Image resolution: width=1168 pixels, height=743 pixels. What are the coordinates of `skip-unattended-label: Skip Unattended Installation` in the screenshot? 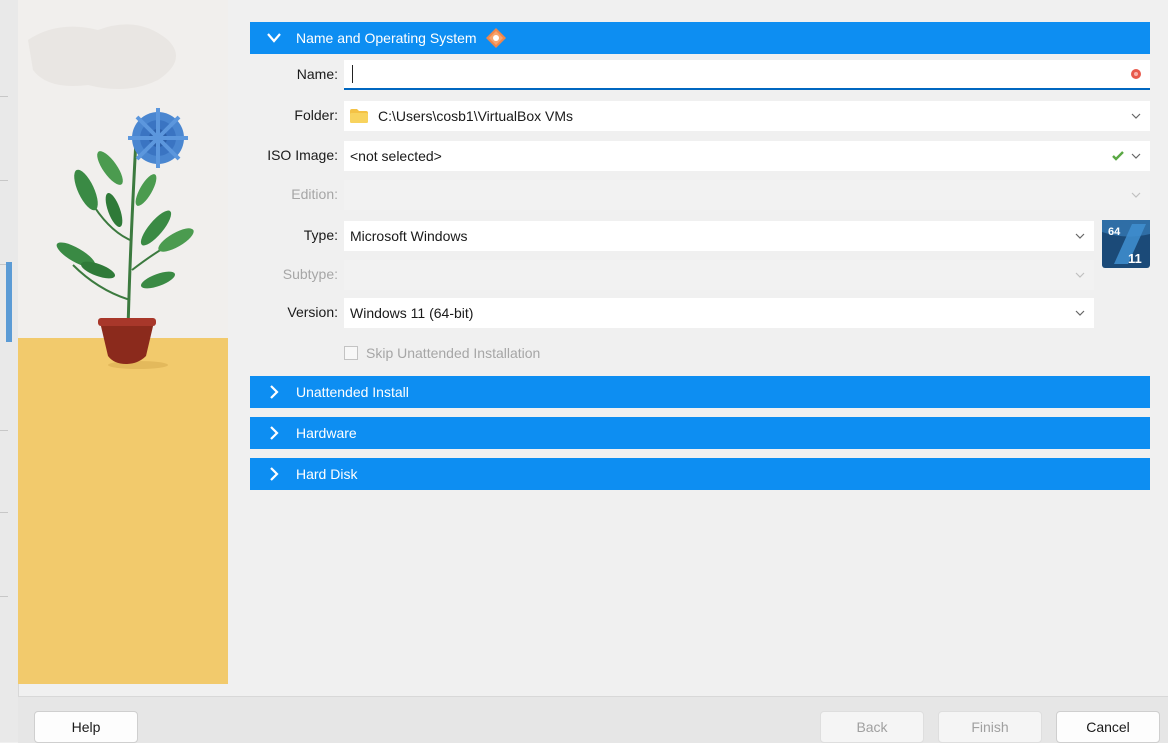 It's located at (453, 353).